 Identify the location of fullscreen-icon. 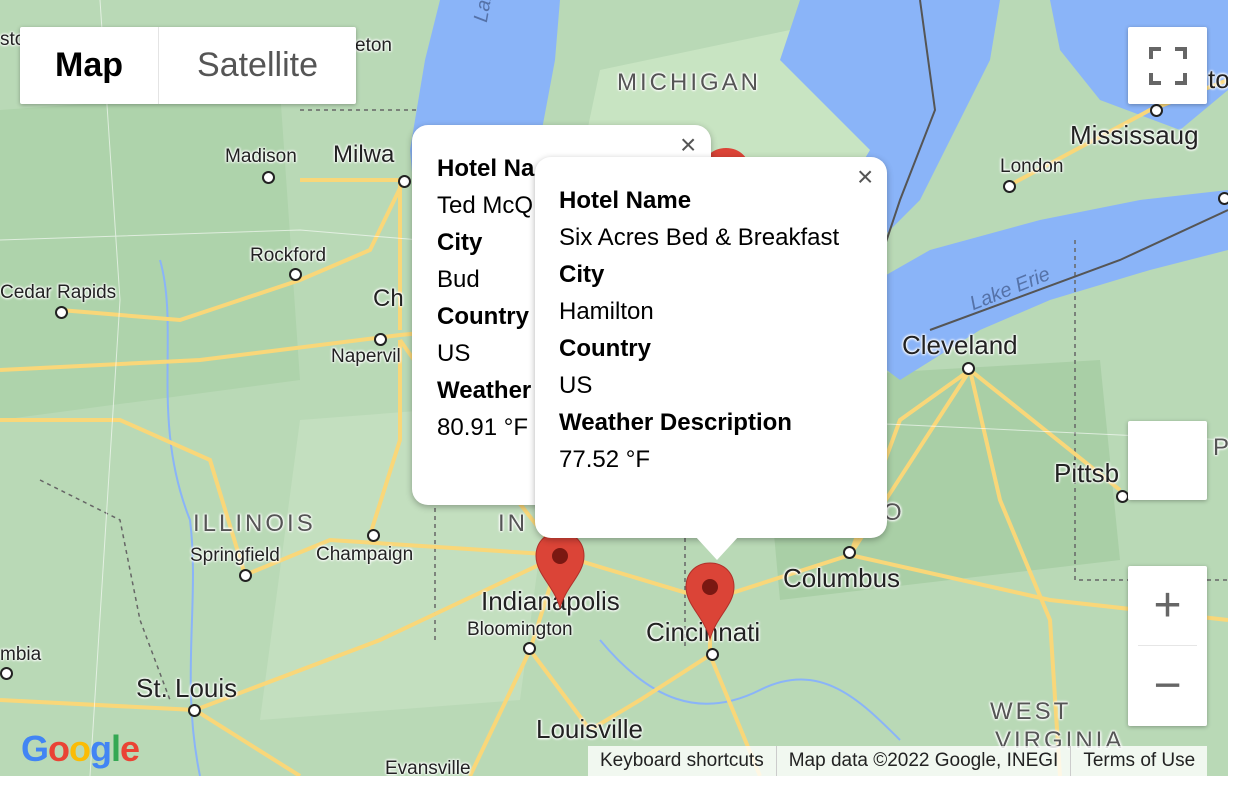
(1167, 65).